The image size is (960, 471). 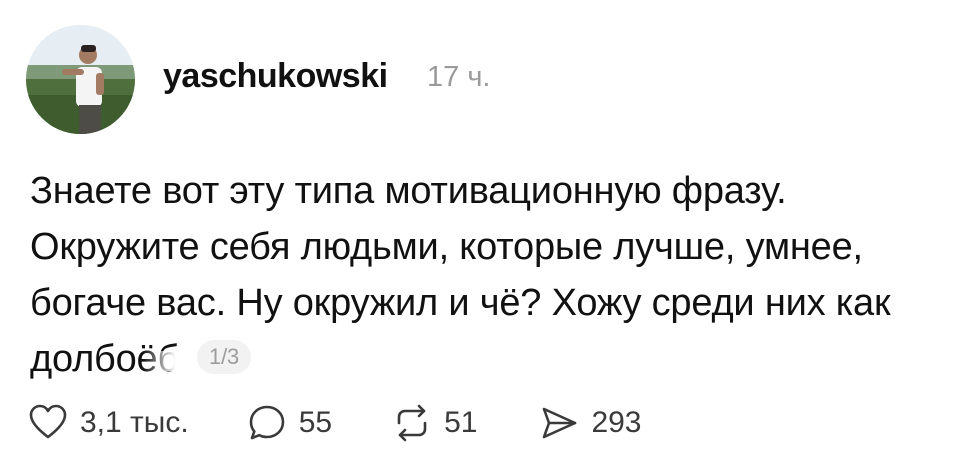 I want to click on like-count: 3,1 тыс., so click(x=134, y=422).